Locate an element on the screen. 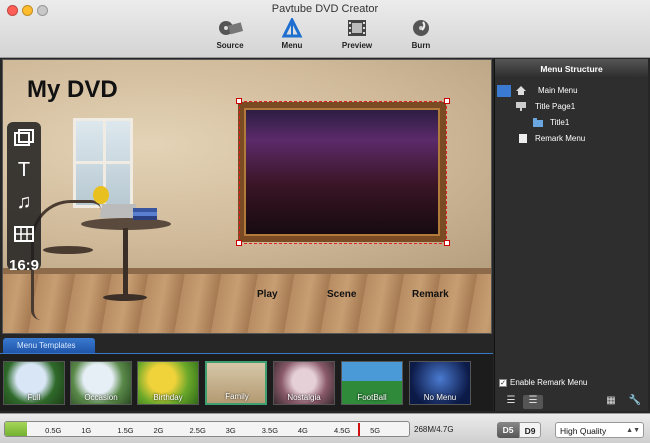  layout-button is located at coordinates (24, 234).